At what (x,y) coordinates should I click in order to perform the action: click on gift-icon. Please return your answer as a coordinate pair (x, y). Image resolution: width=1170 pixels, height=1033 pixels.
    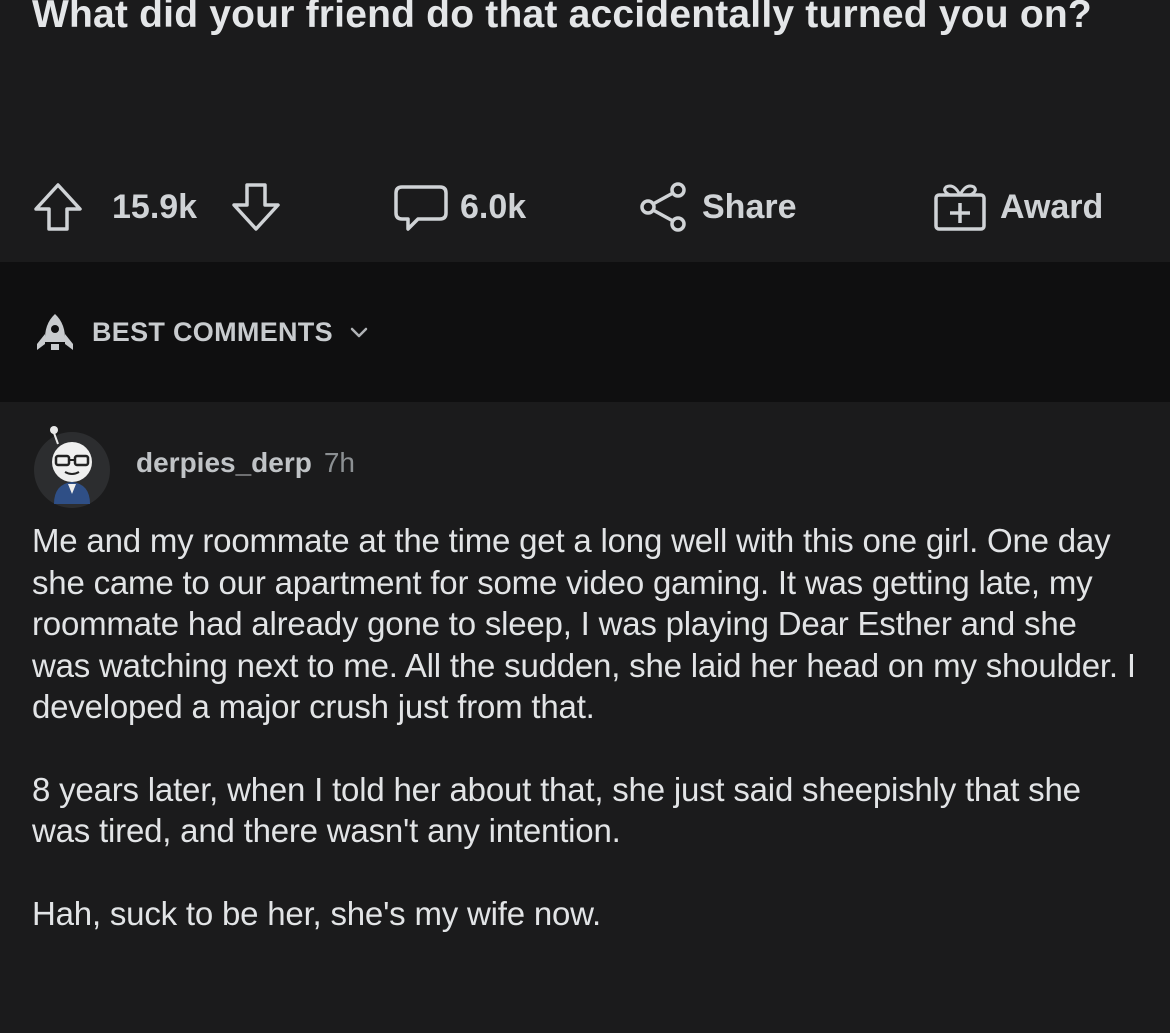
    Looking at the image, I should click on (960, 207).